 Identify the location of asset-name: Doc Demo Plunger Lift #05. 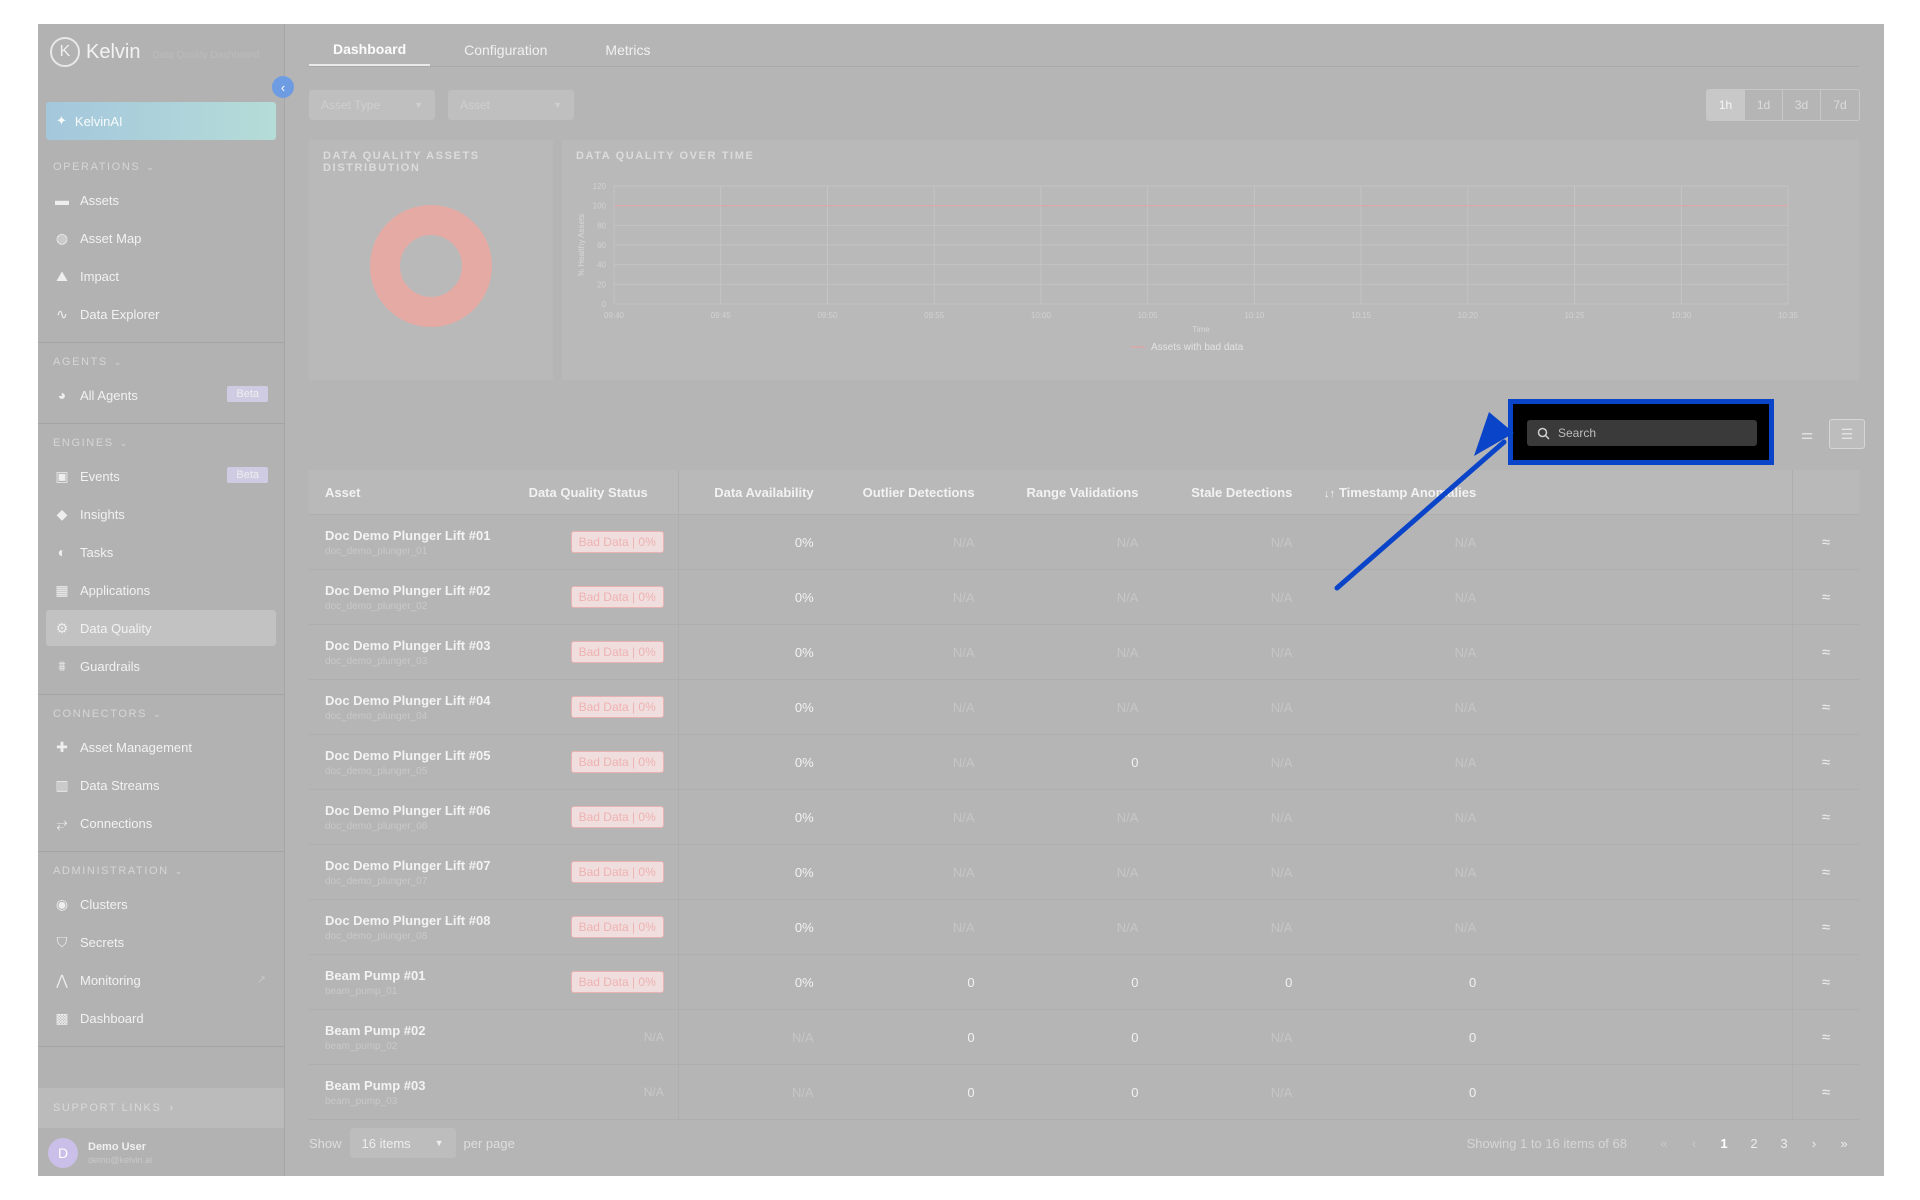
(407, 755).